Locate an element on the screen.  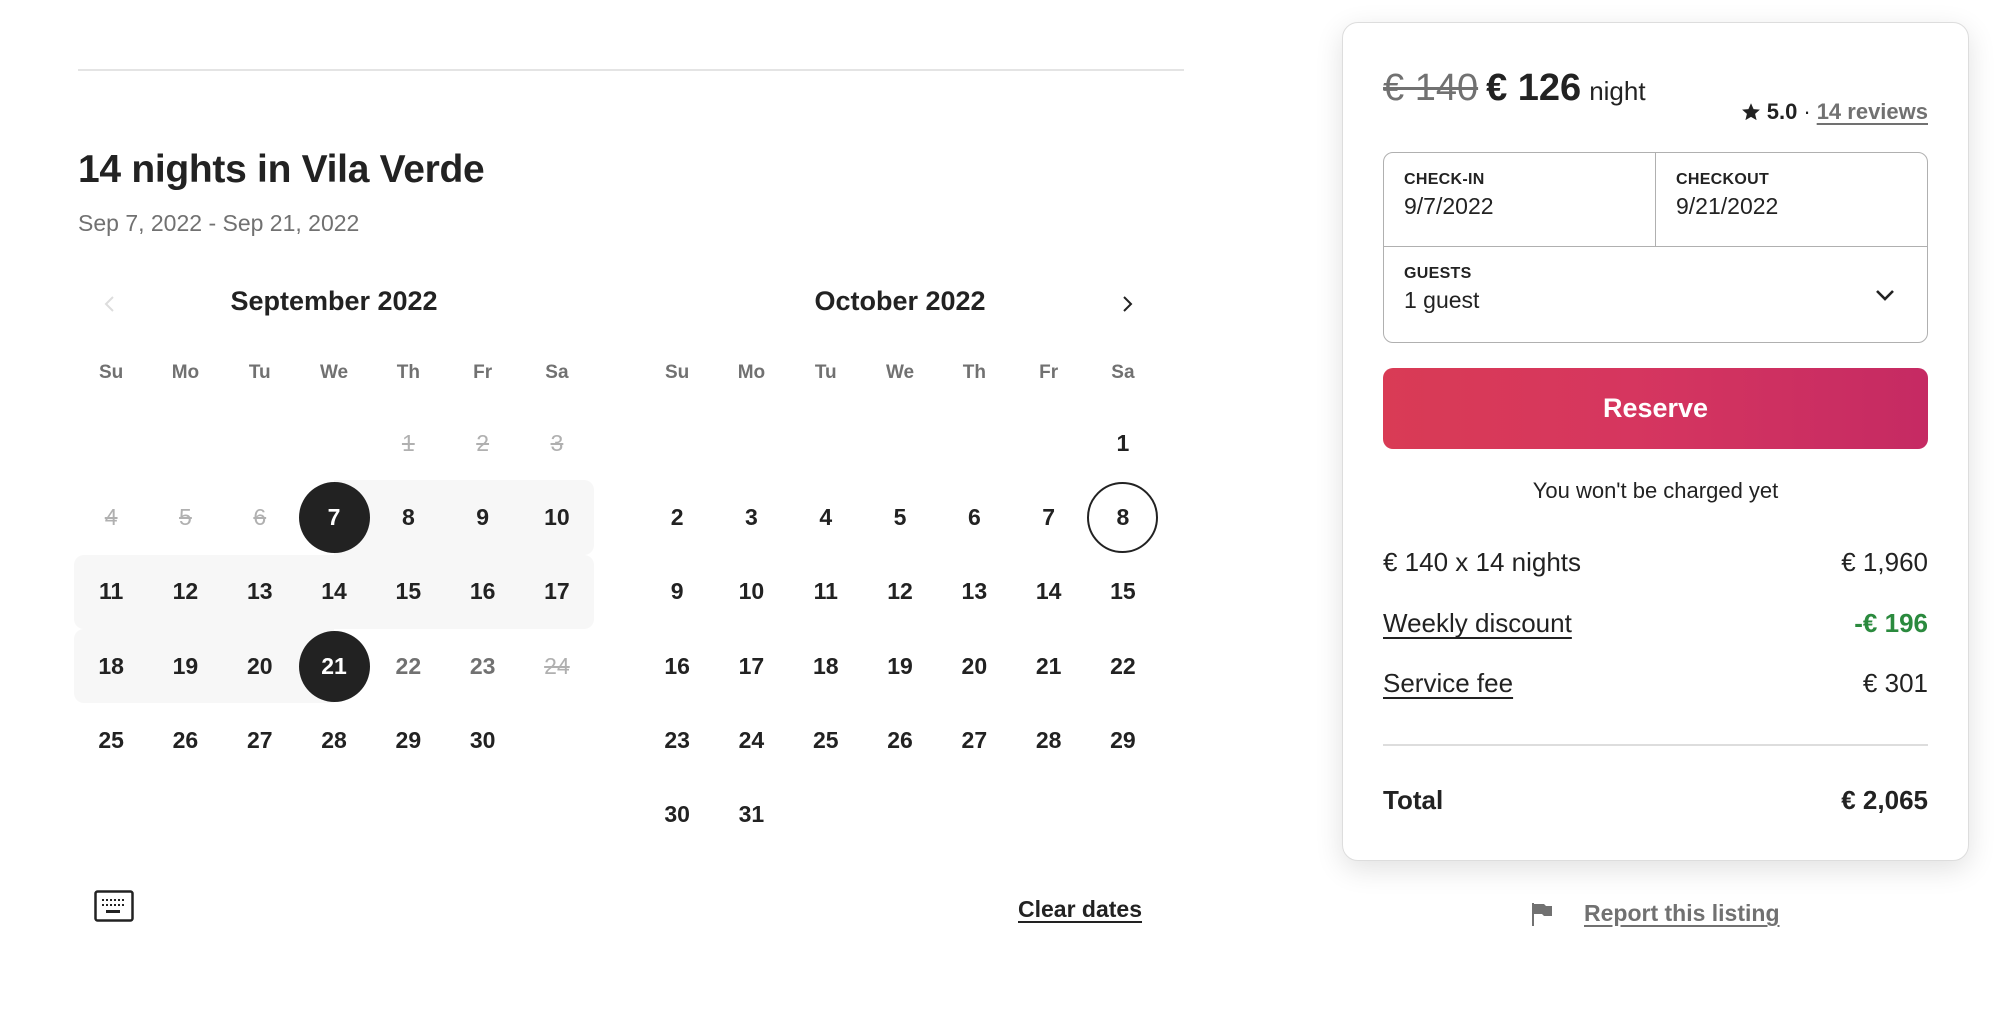
calendar-day: 31 is located at coordinates (751, 814).